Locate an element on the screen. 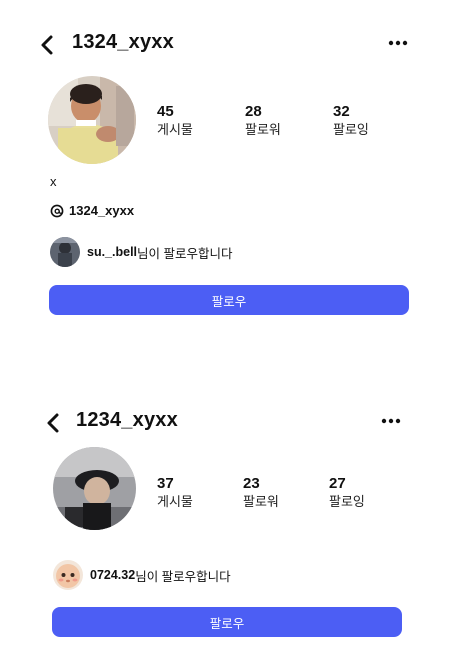 Image resolution: width=452 pixels, height=647 pixels. stat-followers-value: 28 is located at coordinates (253, 111).